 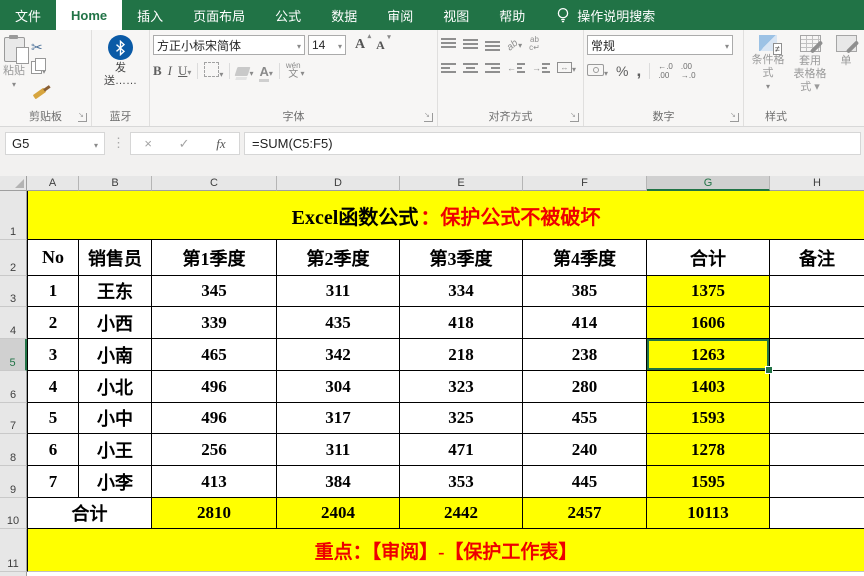 I want to click on cell: 2404, so click(x=338, y=513).